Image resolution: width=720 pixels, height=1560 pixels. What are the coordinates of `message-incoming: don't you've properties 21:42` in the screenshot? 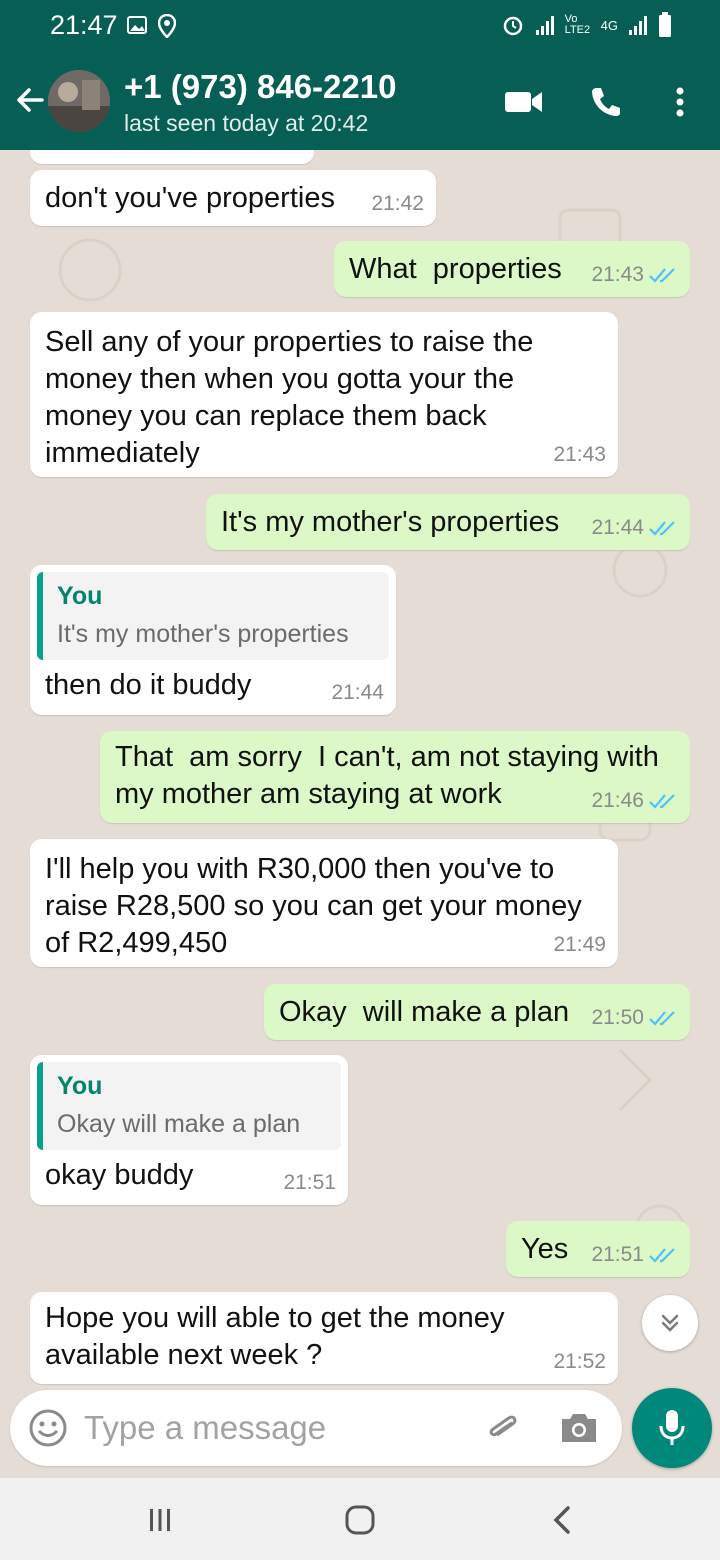 It's located at (233, 198).